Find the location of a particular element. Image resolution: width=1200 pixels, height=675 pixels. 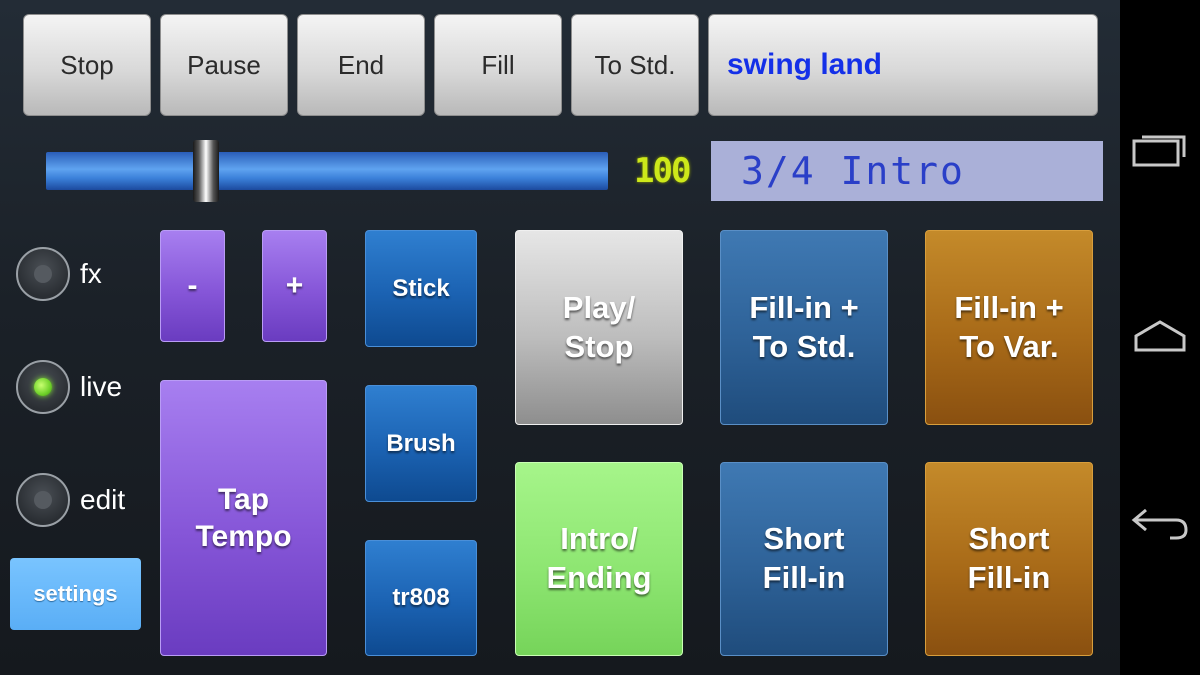

play-stop-pad: Play/ Stop is located at coordinates (599, 327).